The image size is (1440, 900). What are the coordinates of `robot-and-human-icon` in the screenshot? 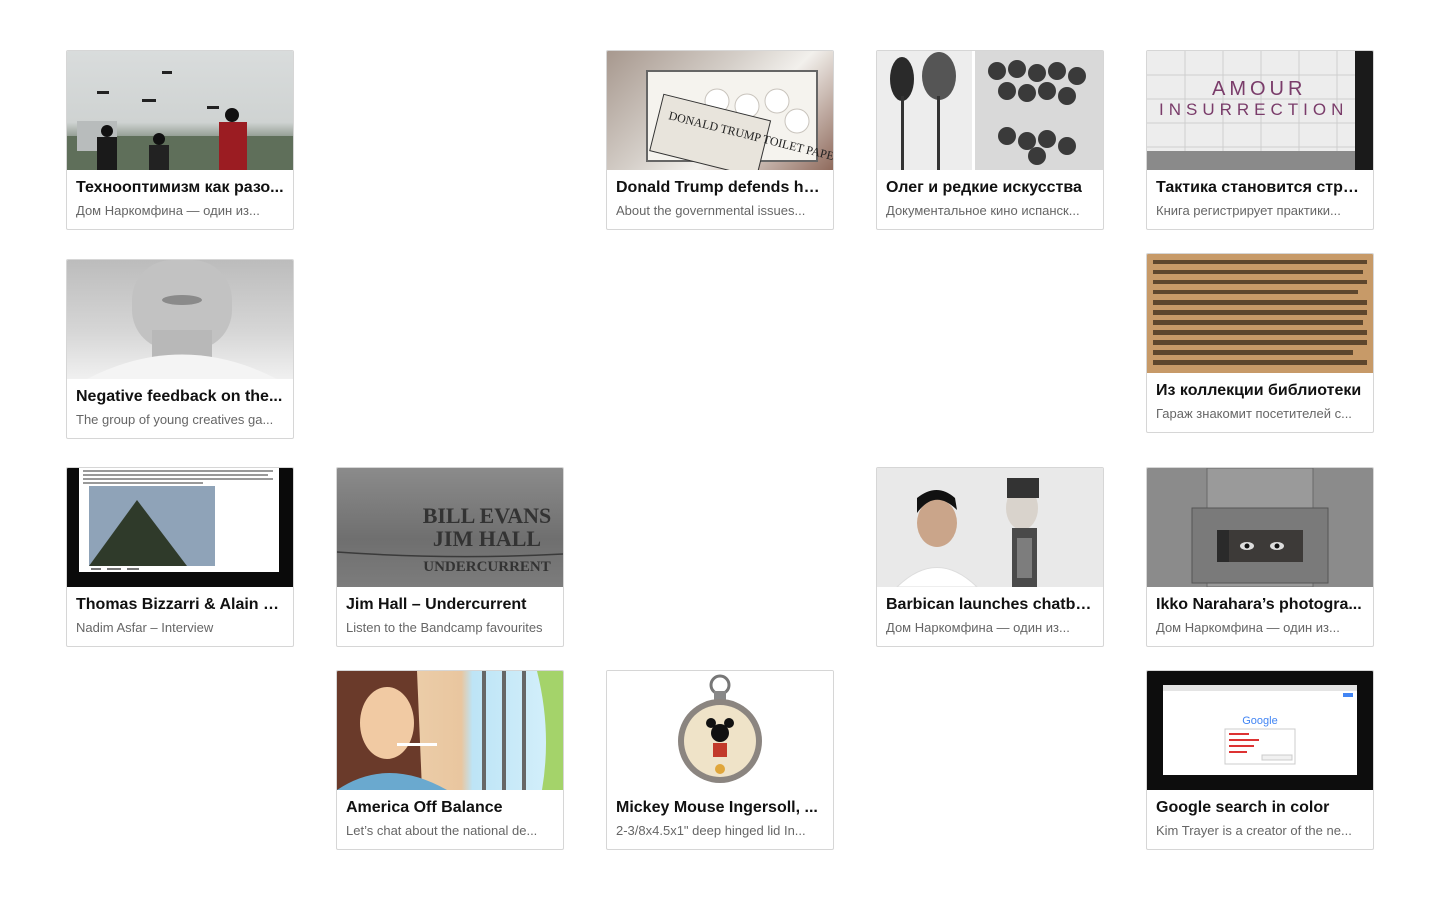 It's located at (967, 532).